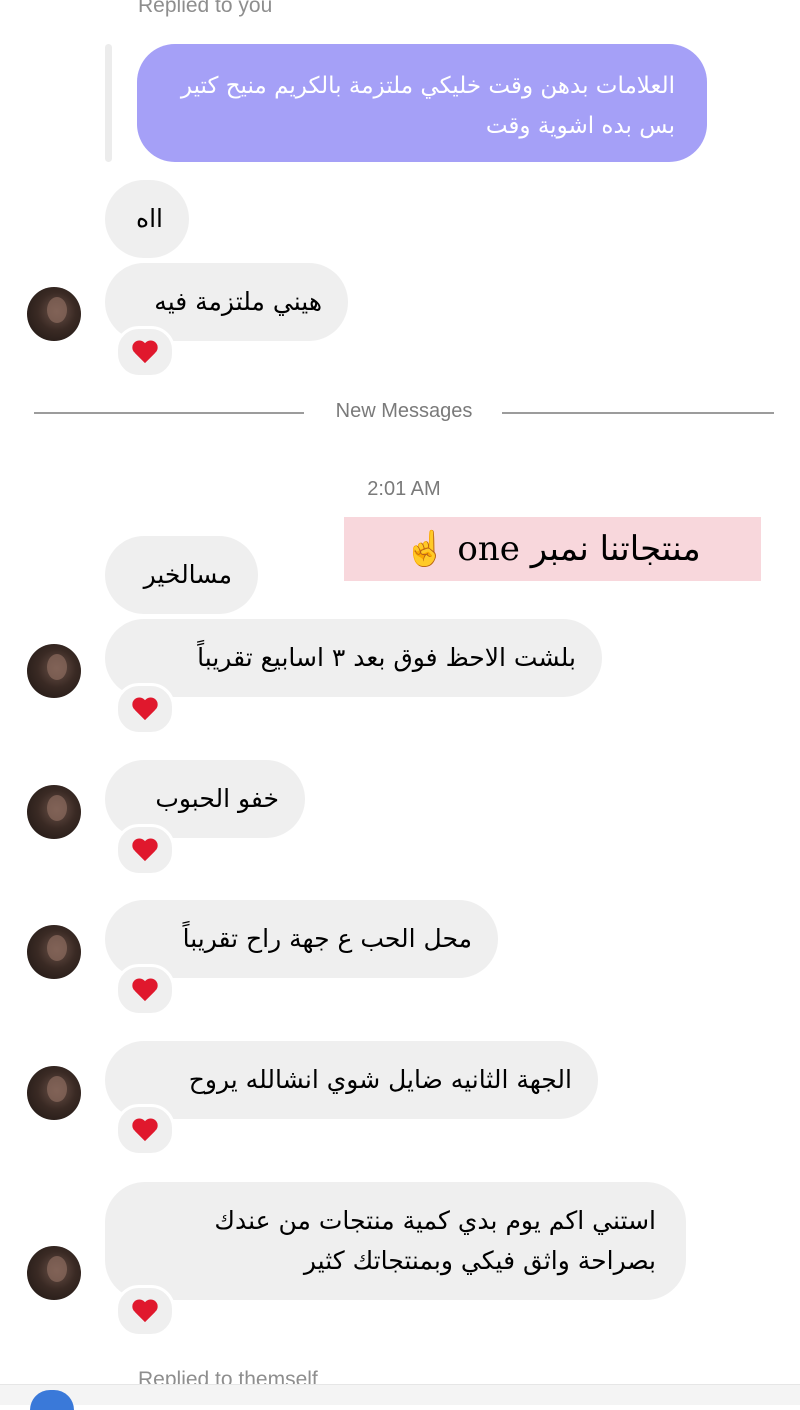  I want to click on message-bubble: بلشت الاحظ فوق بعد ٣ اسابيع تقريباً, so click(353, 658).